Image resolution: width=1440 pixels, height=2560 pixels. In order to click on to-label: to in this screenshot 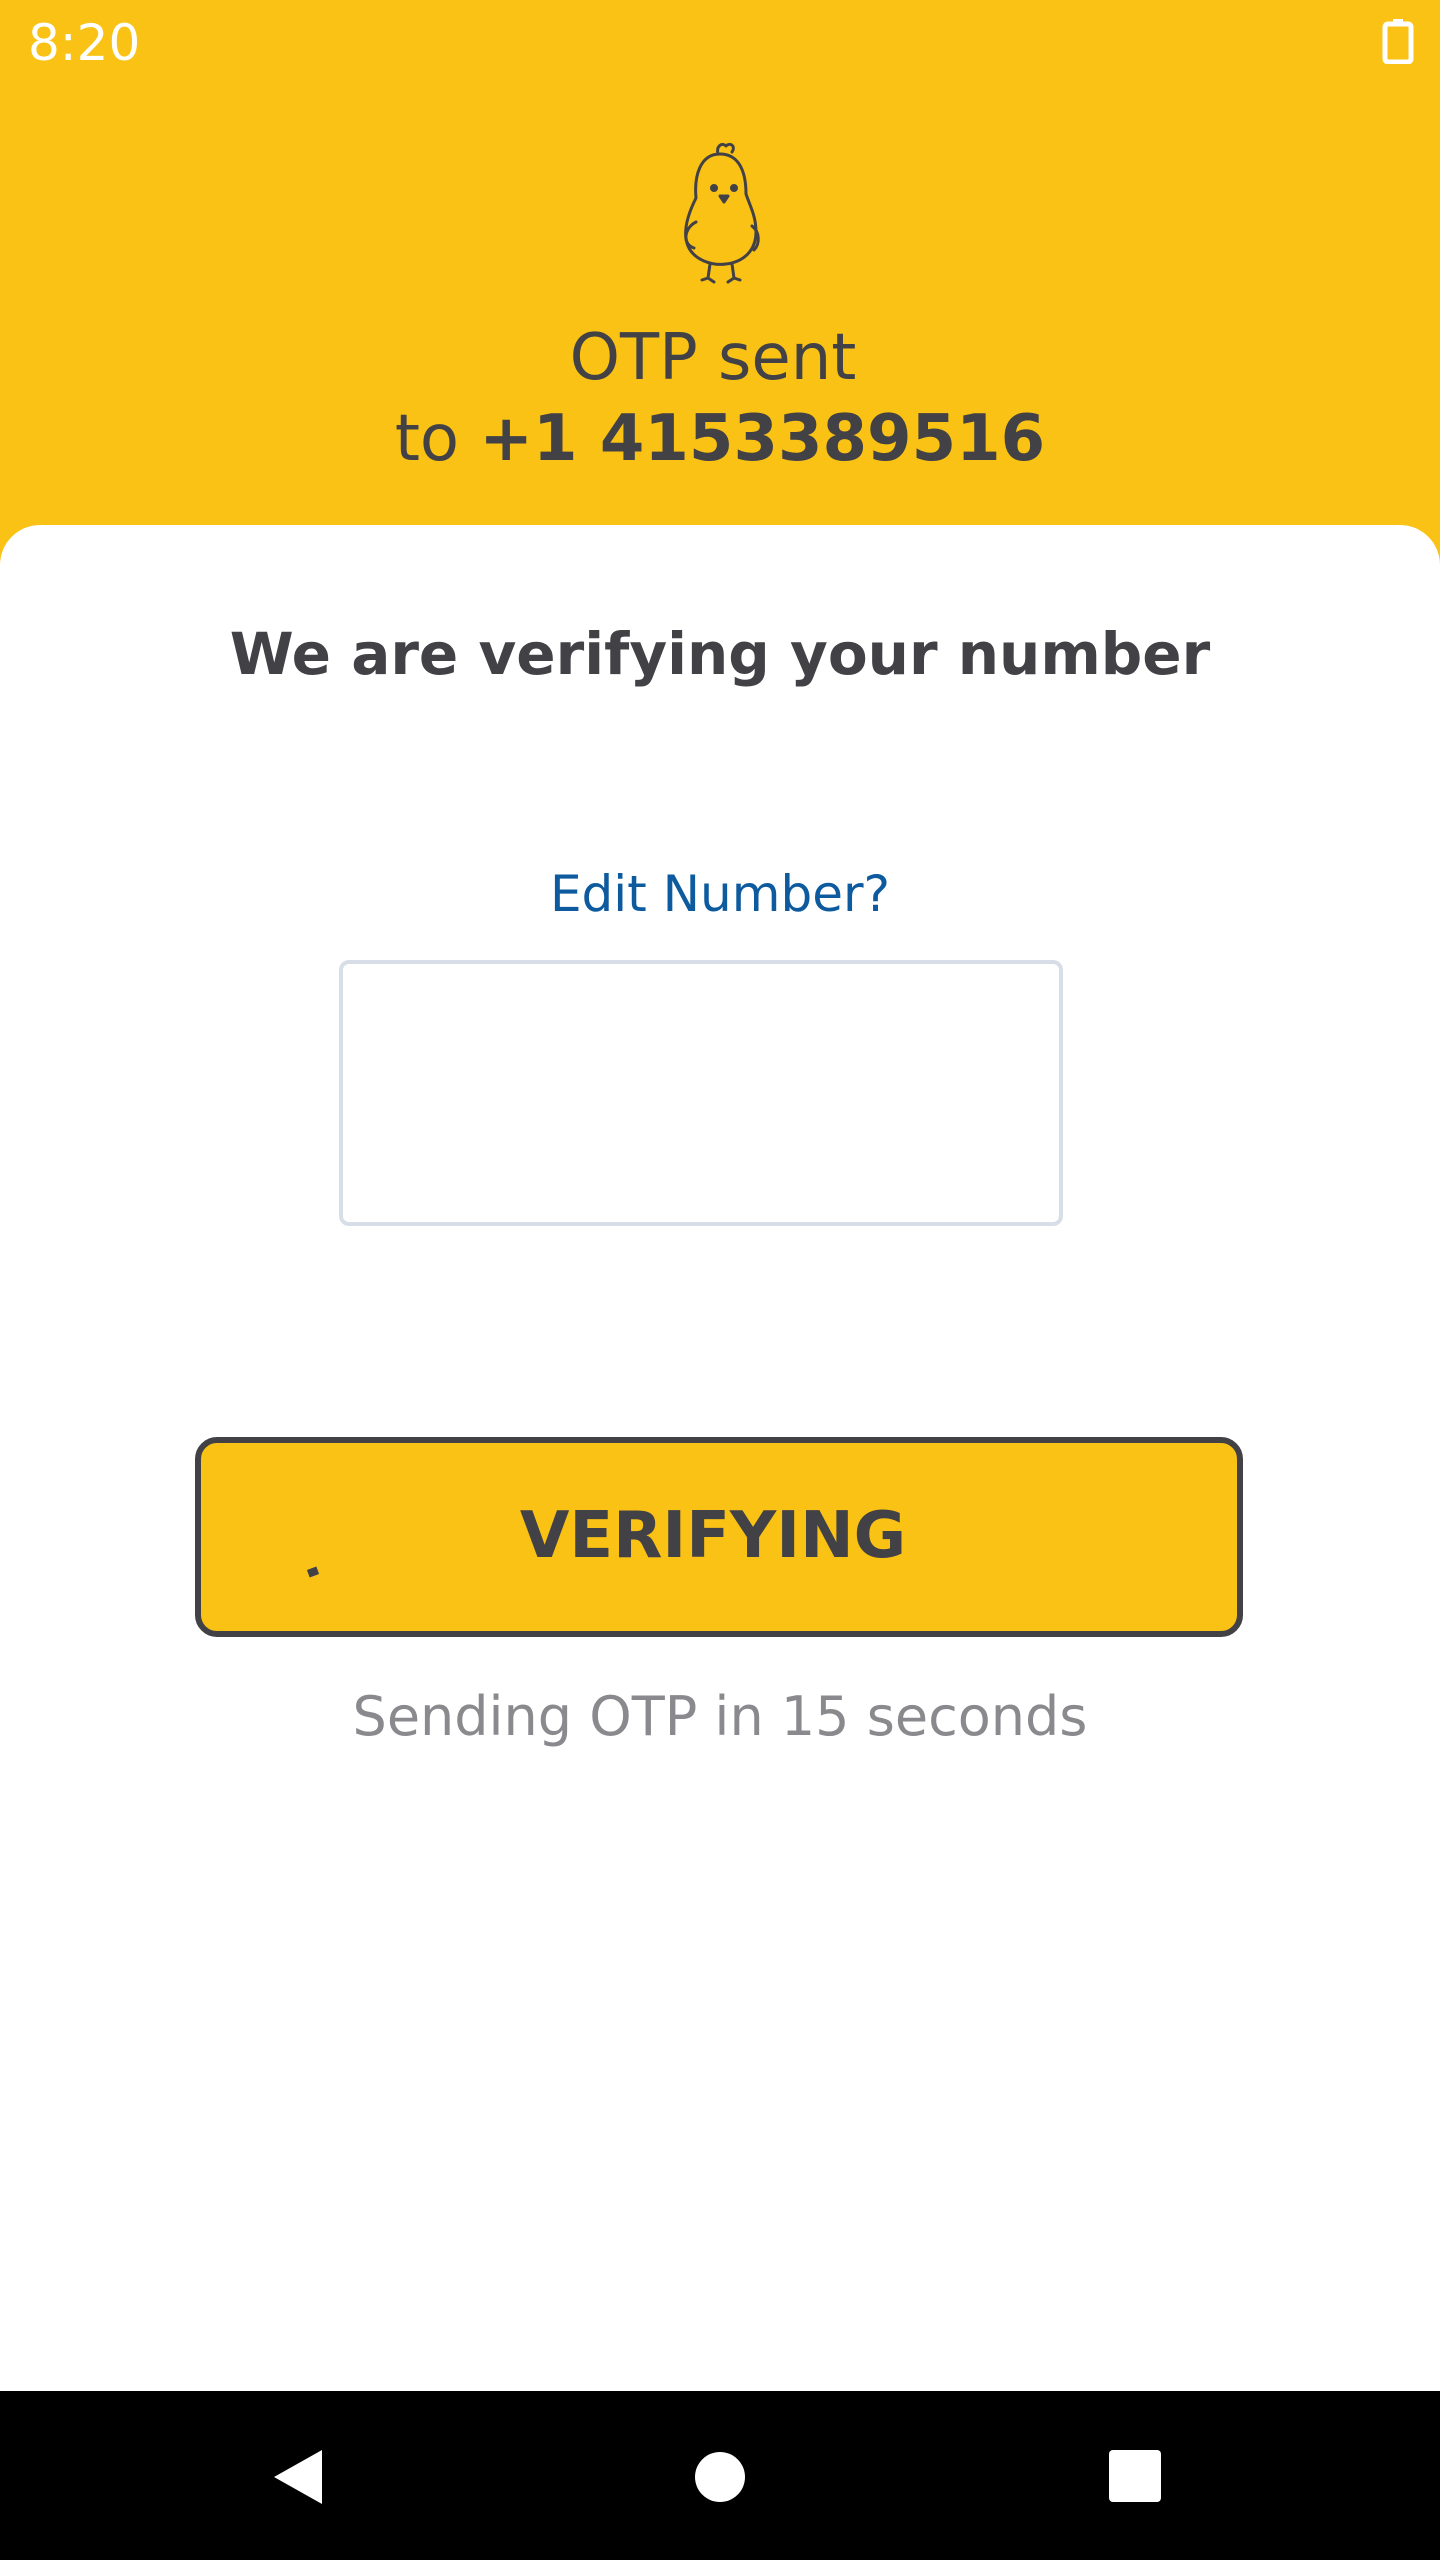, I will do `click(427, 439)`.